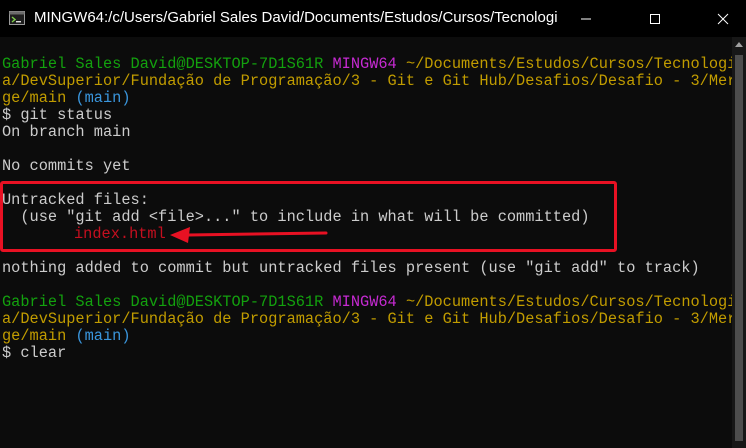 This screenshot has width=746, height=448. I want to click on mingw-terminal-icon, so click(17, 18).